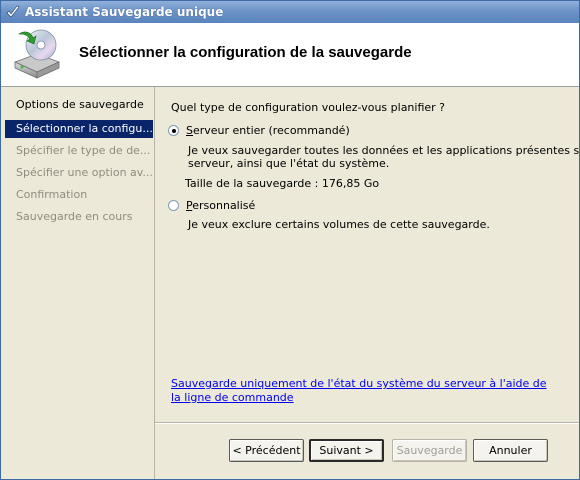 The height and width of the screenshot is (480, 580). What do you see at coordinates (74, 216) in the screenshot?
I see `step-backup-progress: Sauvegarde en cours` at bounding box center [74, 216].